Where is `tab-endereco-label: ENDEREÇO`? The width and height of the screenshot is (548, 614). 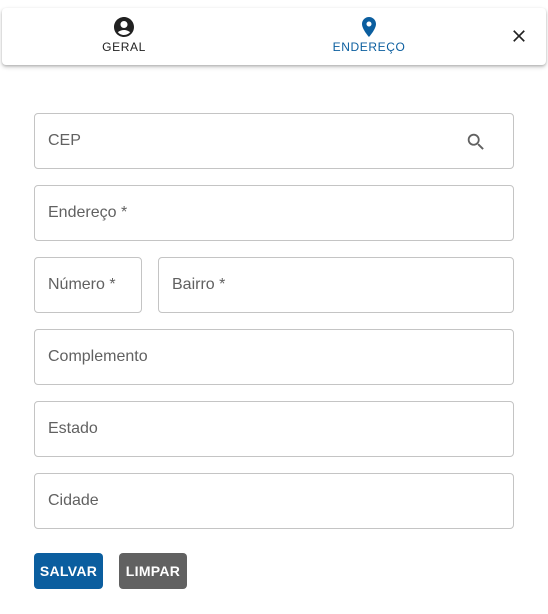 tab-endereco-label: ENDEREÇO is located at coordinates (369, 47).